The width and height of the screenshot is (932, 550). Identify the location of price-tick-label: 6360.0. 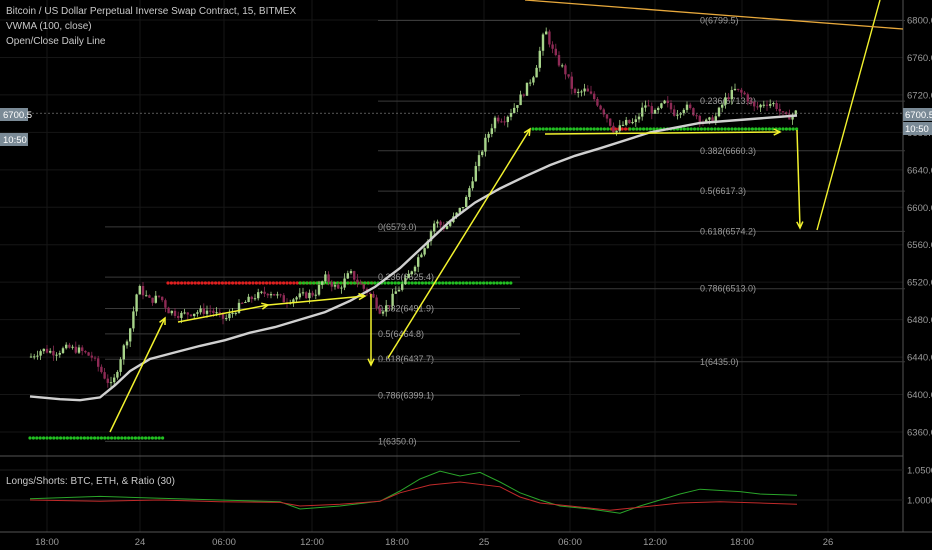
(919, 433).